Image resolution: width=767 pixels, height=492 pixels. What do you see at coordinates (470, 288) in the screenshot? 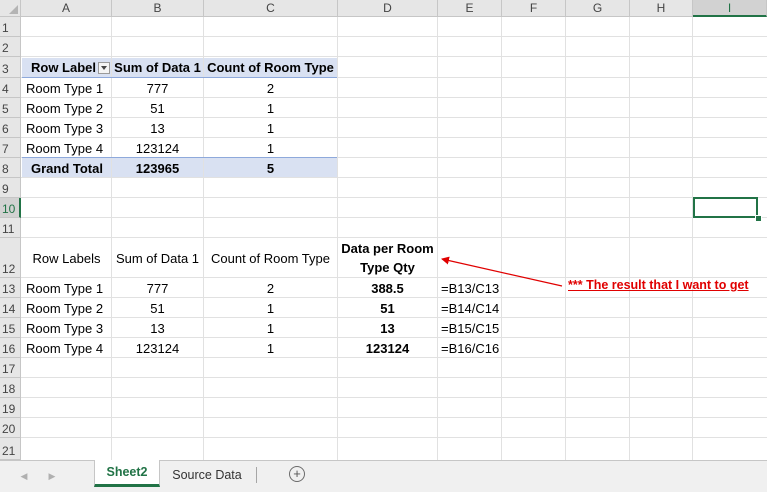
I see `table2-row-formula: =B13/C13` at bounding box center [470, 288].